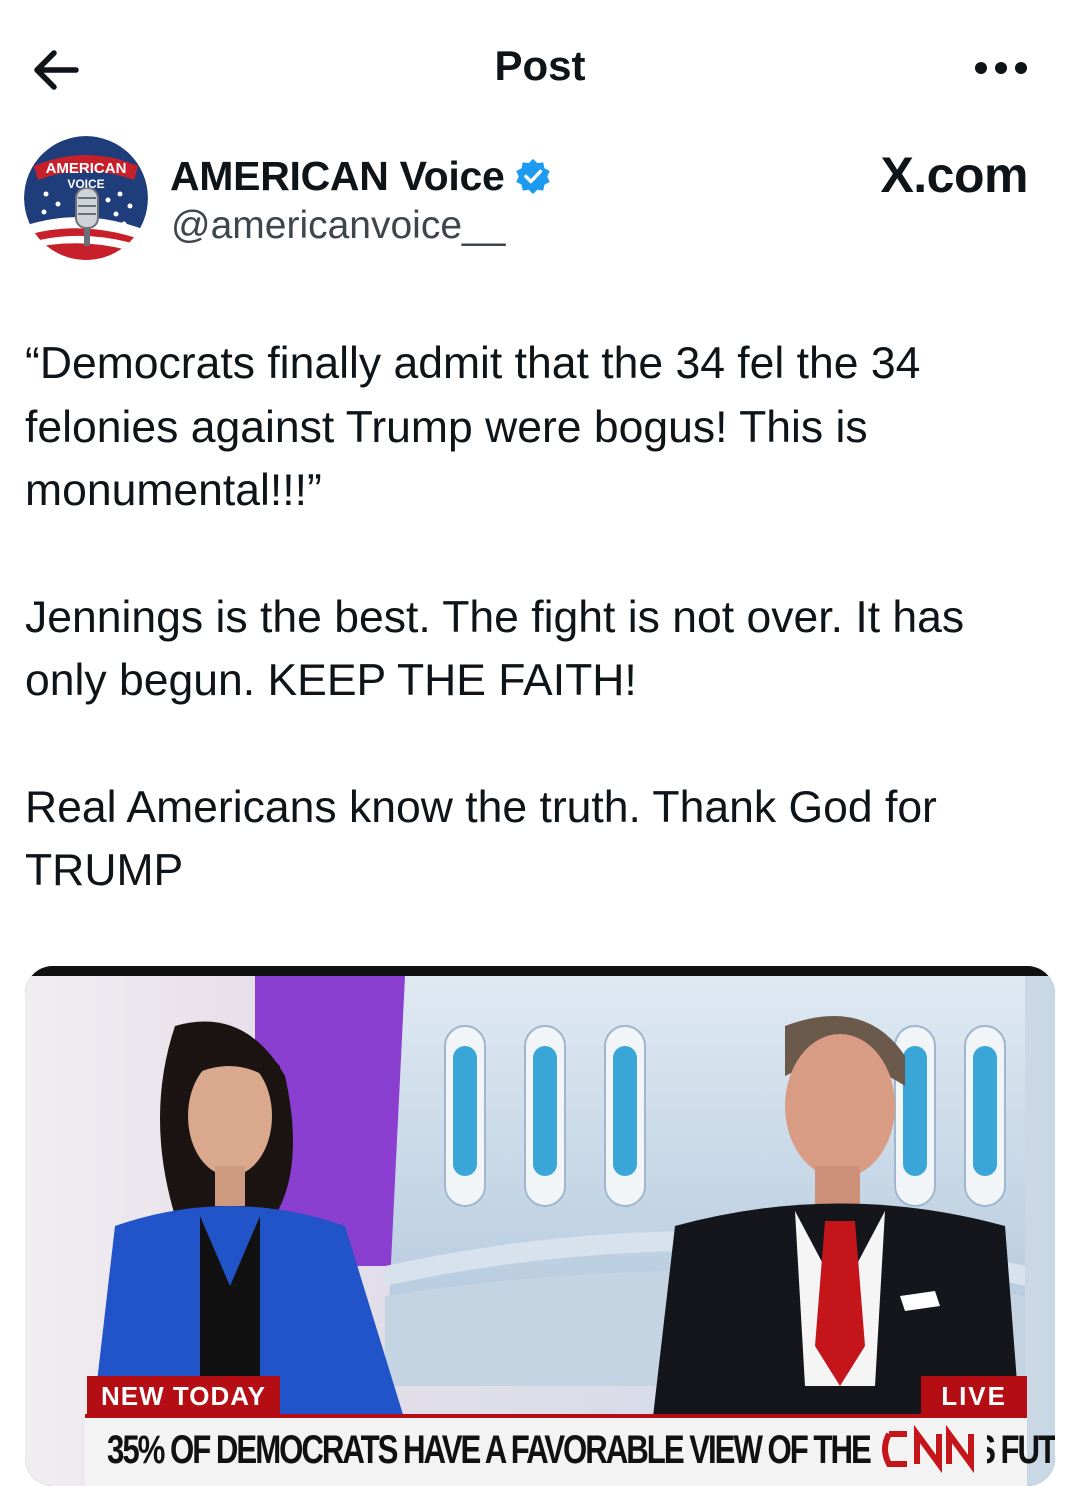 The image size is (1080, 1486). Describe the element at coordinates (954, 175) in the screenshot. I see `source-watermark: X.com` at that location.